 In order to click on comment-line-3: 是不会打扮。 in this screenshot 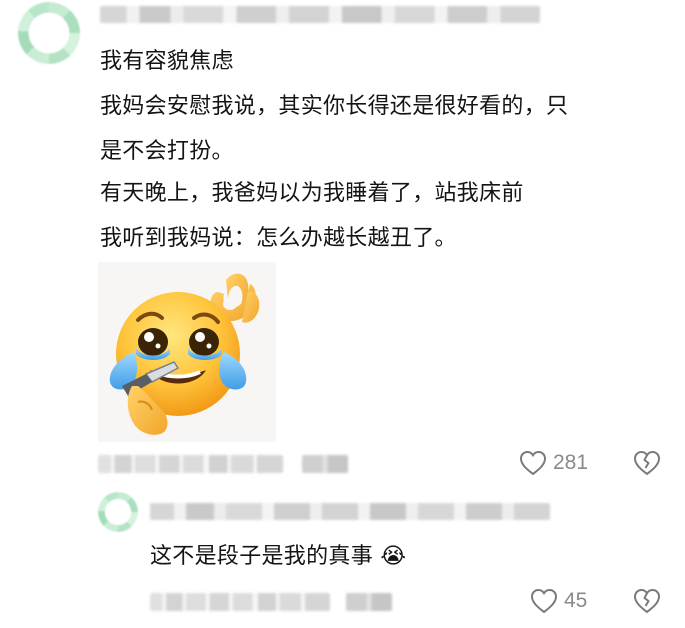, I will do `click(167, 151)`.